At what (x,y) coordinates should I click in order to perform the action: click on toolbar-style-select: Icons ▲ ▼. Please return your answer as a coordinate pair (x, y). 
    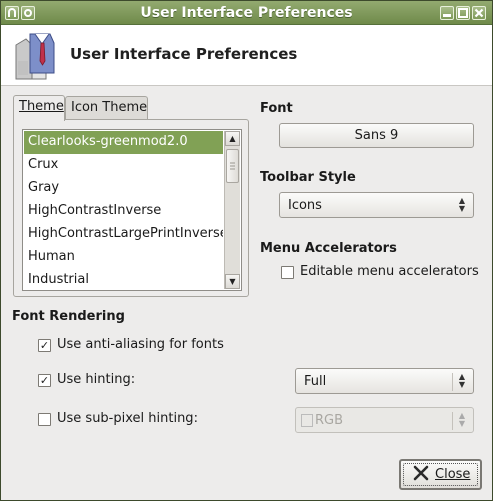
    Looking at the image, I should click on (376, 205).